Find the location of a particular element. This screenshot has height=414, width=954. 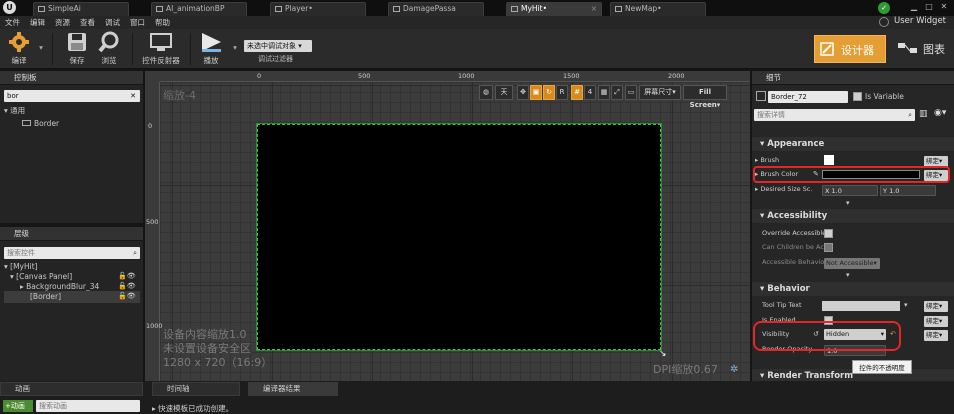

ruler-left: 0 500 1000 is located at coordinates (154, 231).